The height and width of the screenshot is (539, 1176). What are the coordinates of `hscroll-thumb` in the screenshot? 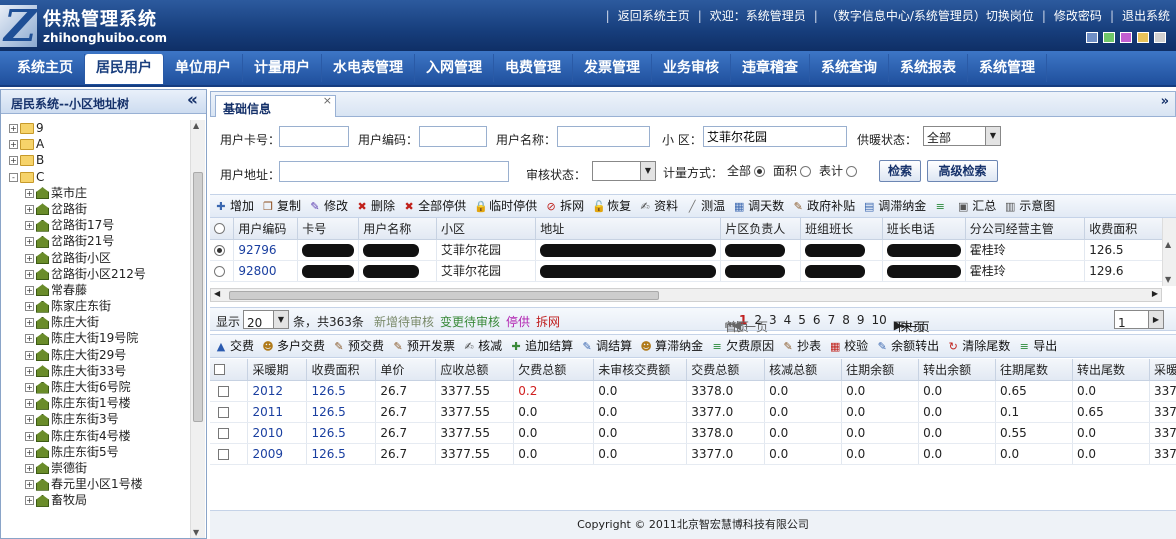 It's located at (444, 295).